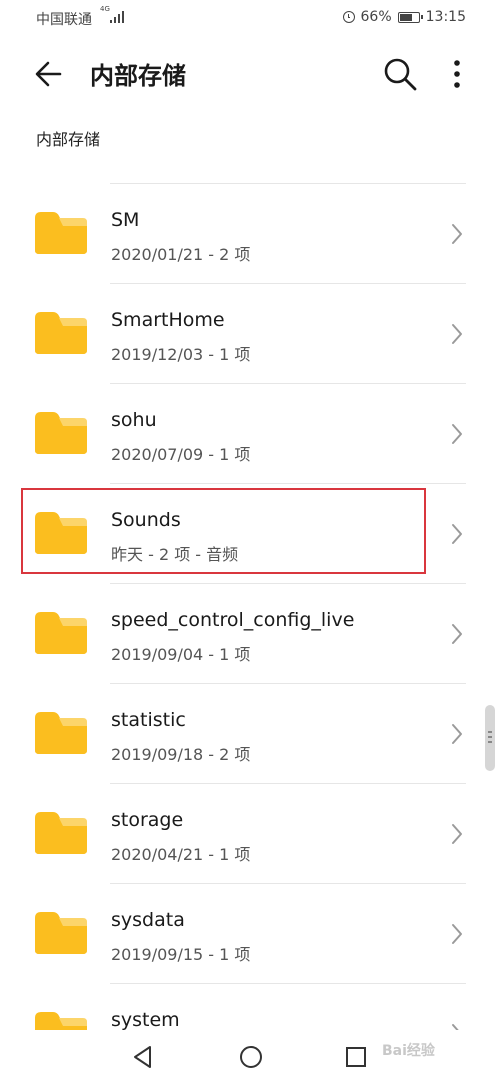 The height and width of the screenshot is (1084, 500). Describe the element at coordinates (181, 654) in the screenshot. I see `folder-meta: 2019/09/04 - 1 项` at that location.